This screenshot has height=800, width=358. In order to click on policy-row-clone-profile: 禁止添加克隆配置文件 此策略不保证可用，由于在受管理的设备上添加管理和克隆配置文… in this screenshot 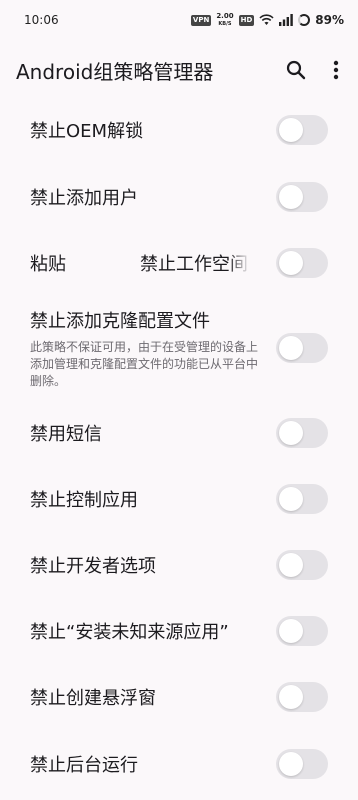, I will do `click(179, 348)`.